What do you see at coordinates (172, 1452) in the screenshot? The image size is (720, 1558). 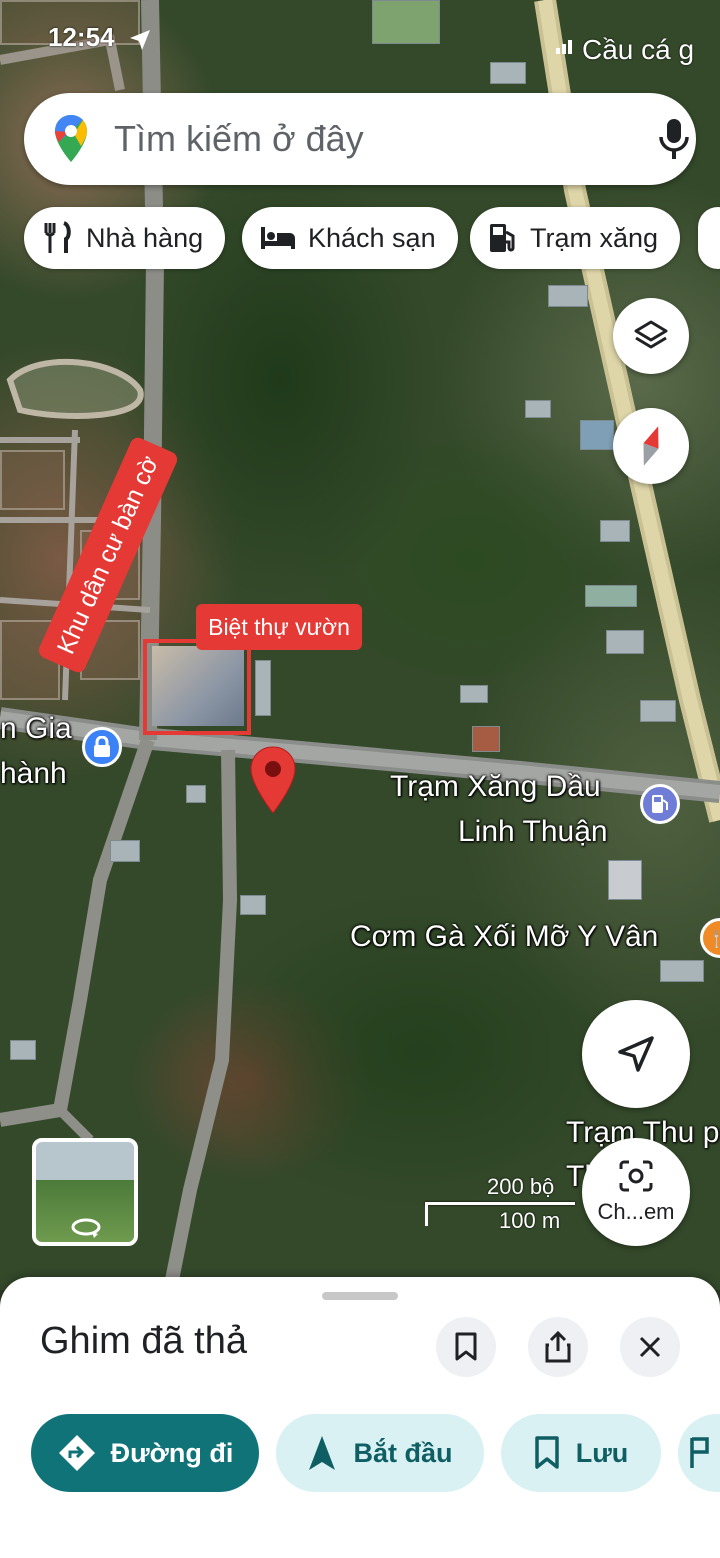 I see `directions-label: Đường đi` at bounding box center [172, 1452].